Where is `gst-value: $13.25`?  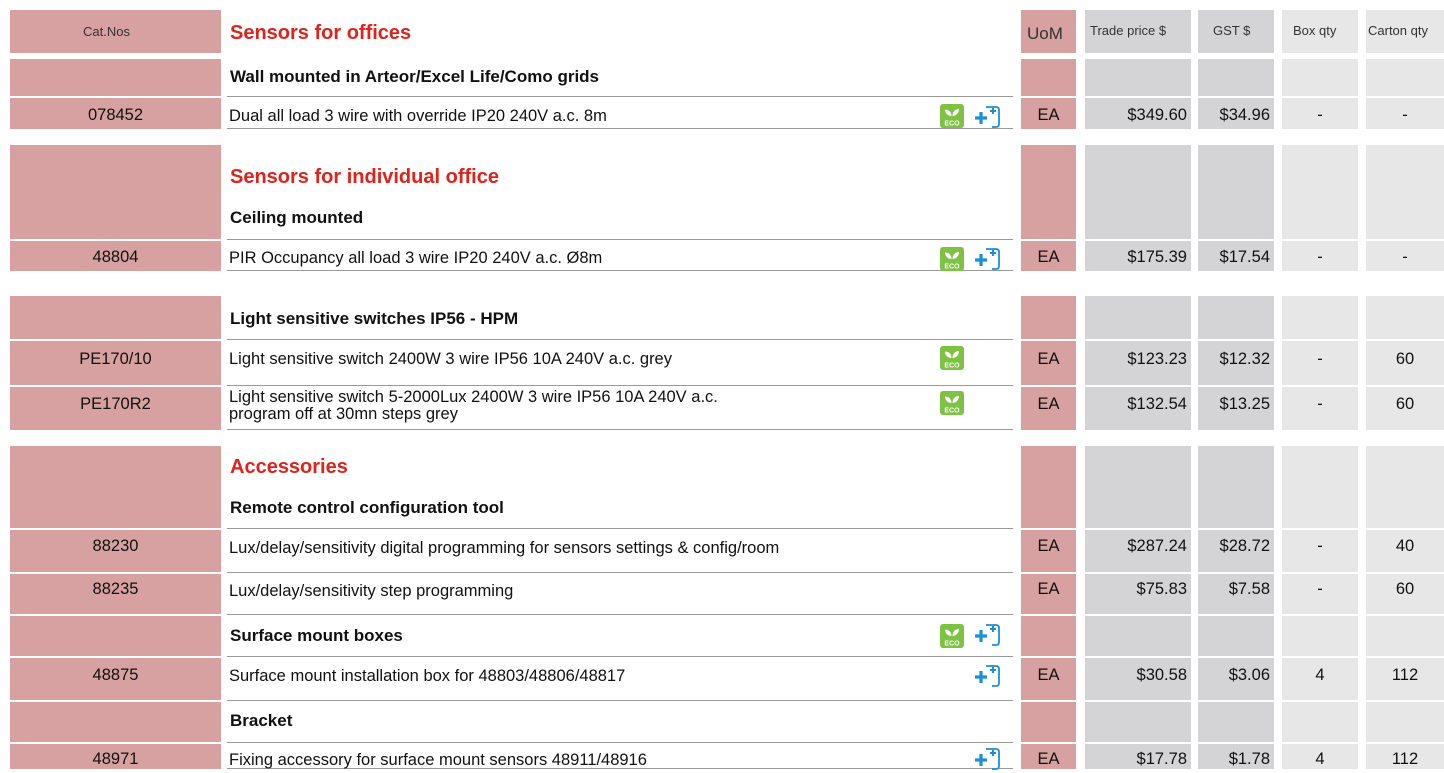
gst-value: $13.25 is located at coordinates (1244, 404).